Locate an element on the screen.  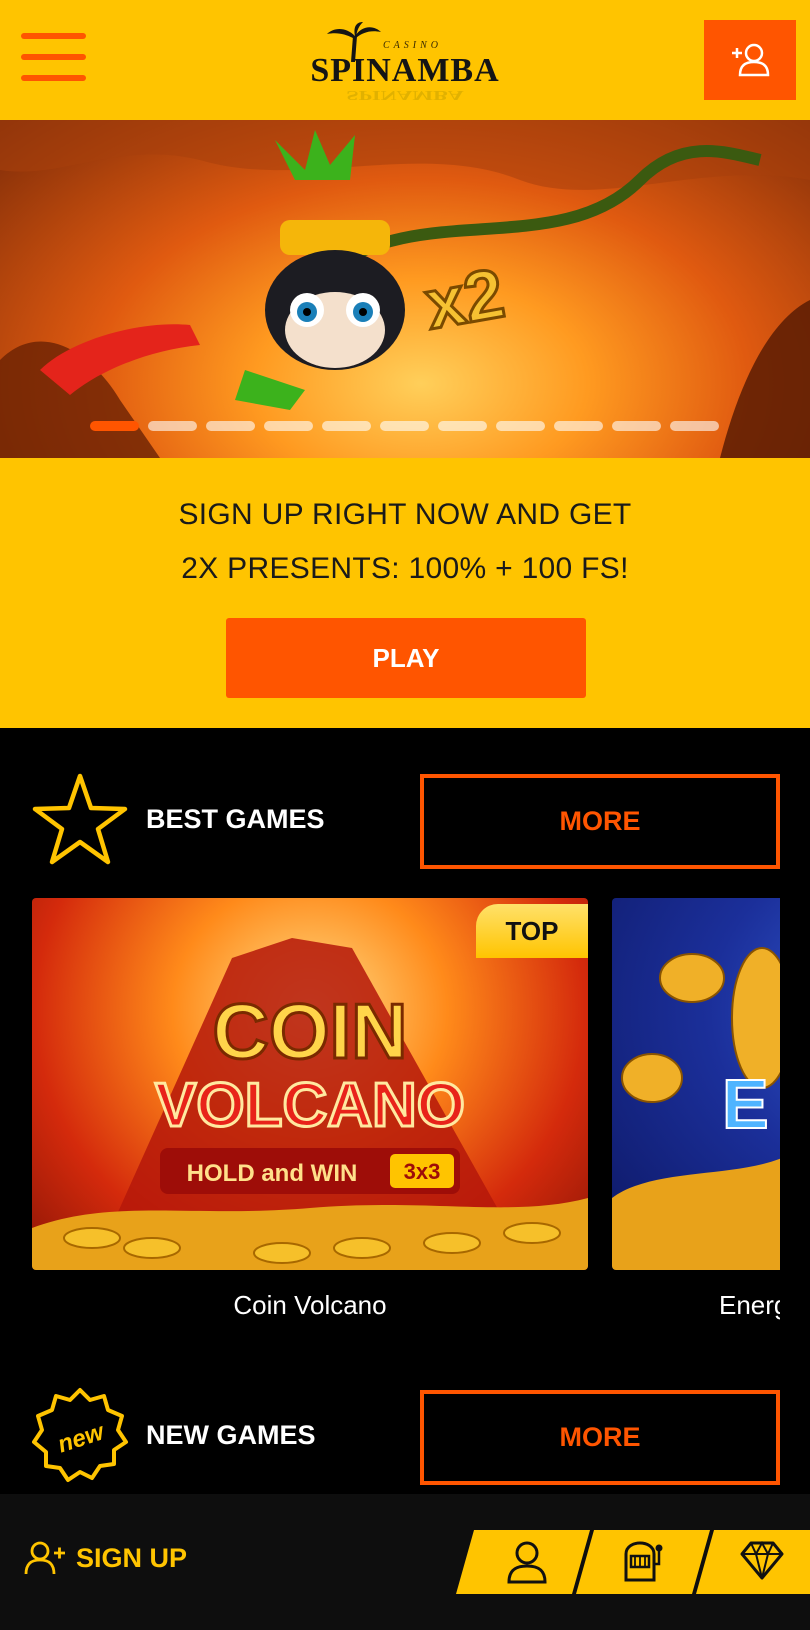
tab-profile is located at coordinates (523, 1562).